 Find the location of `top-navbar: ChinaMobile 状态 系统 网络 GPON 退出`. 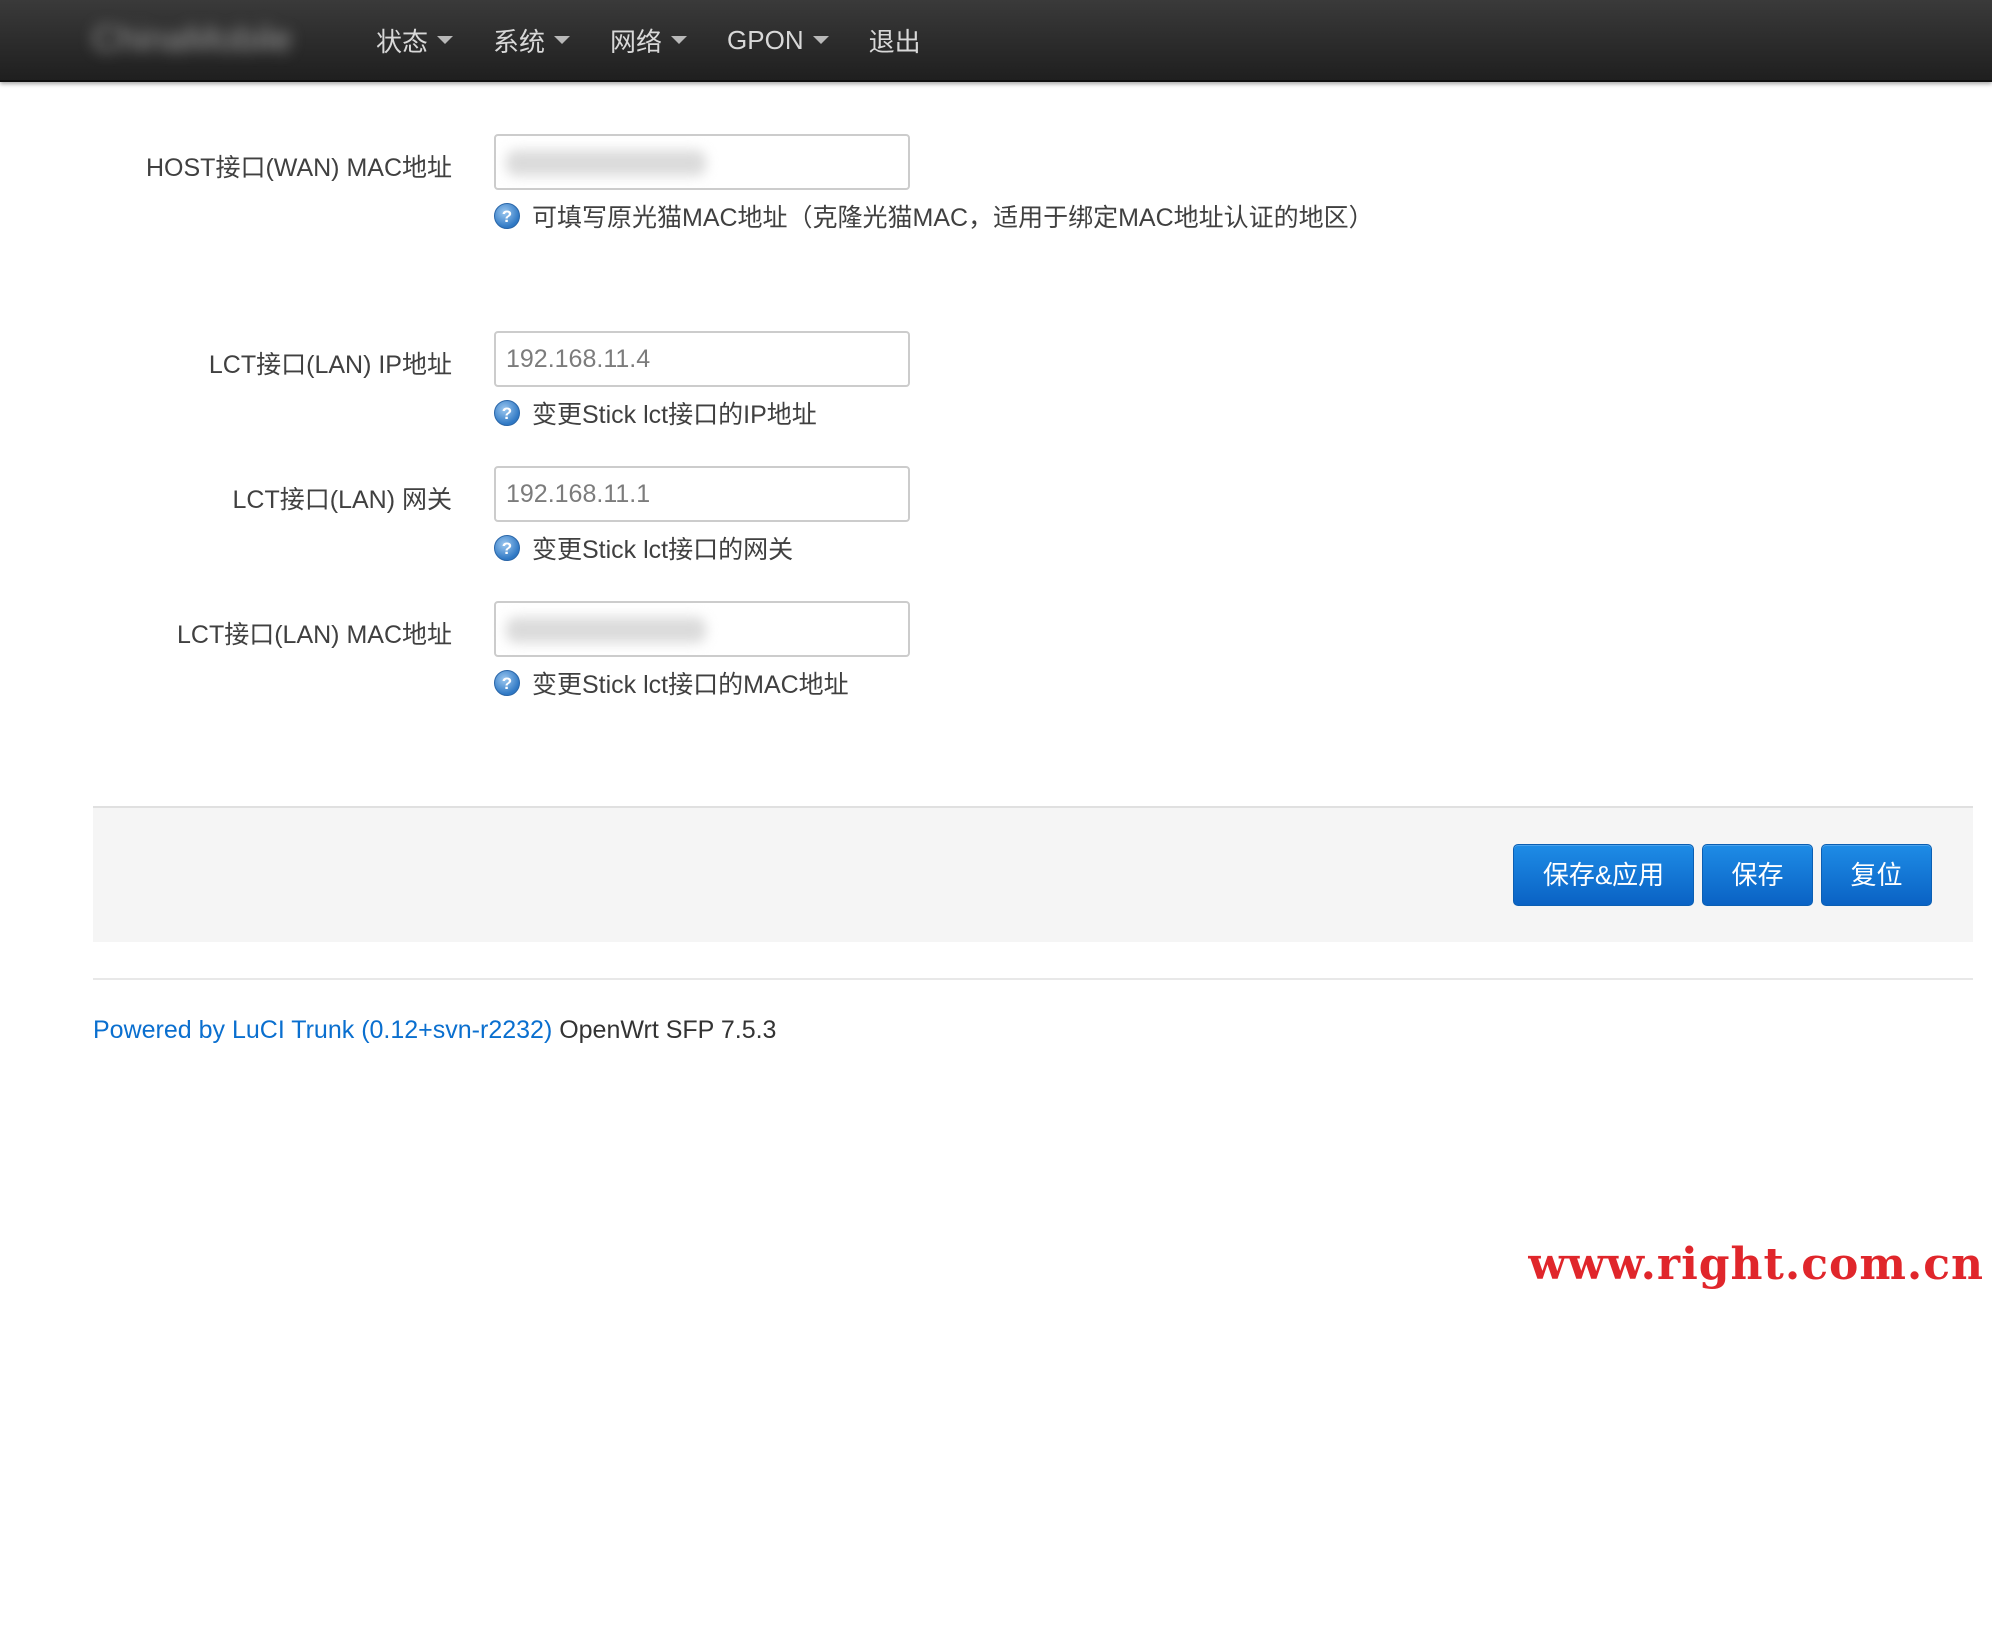

top-navbar: ChinaMobile 状态 系统 网络 GPON 退出 is located at coordinates (996, 41).